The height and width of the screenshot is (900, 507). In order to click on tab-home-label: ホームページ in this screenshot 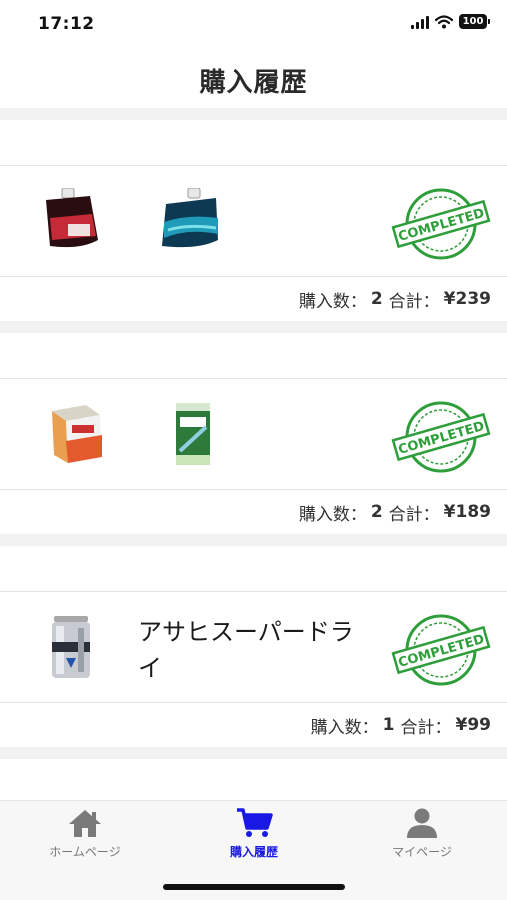, I will do `click(85, 852)`.